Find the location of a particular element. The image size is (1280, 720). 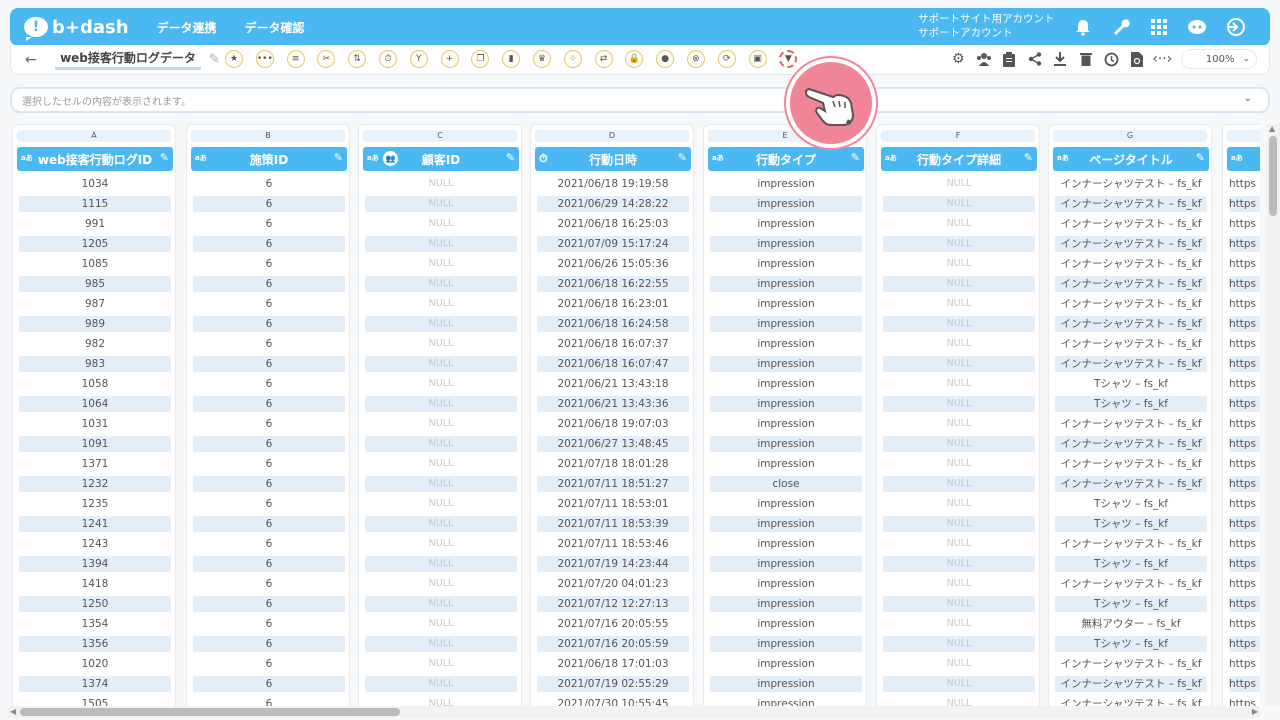

bag-icon: ● is located at coordinates (665, 59).